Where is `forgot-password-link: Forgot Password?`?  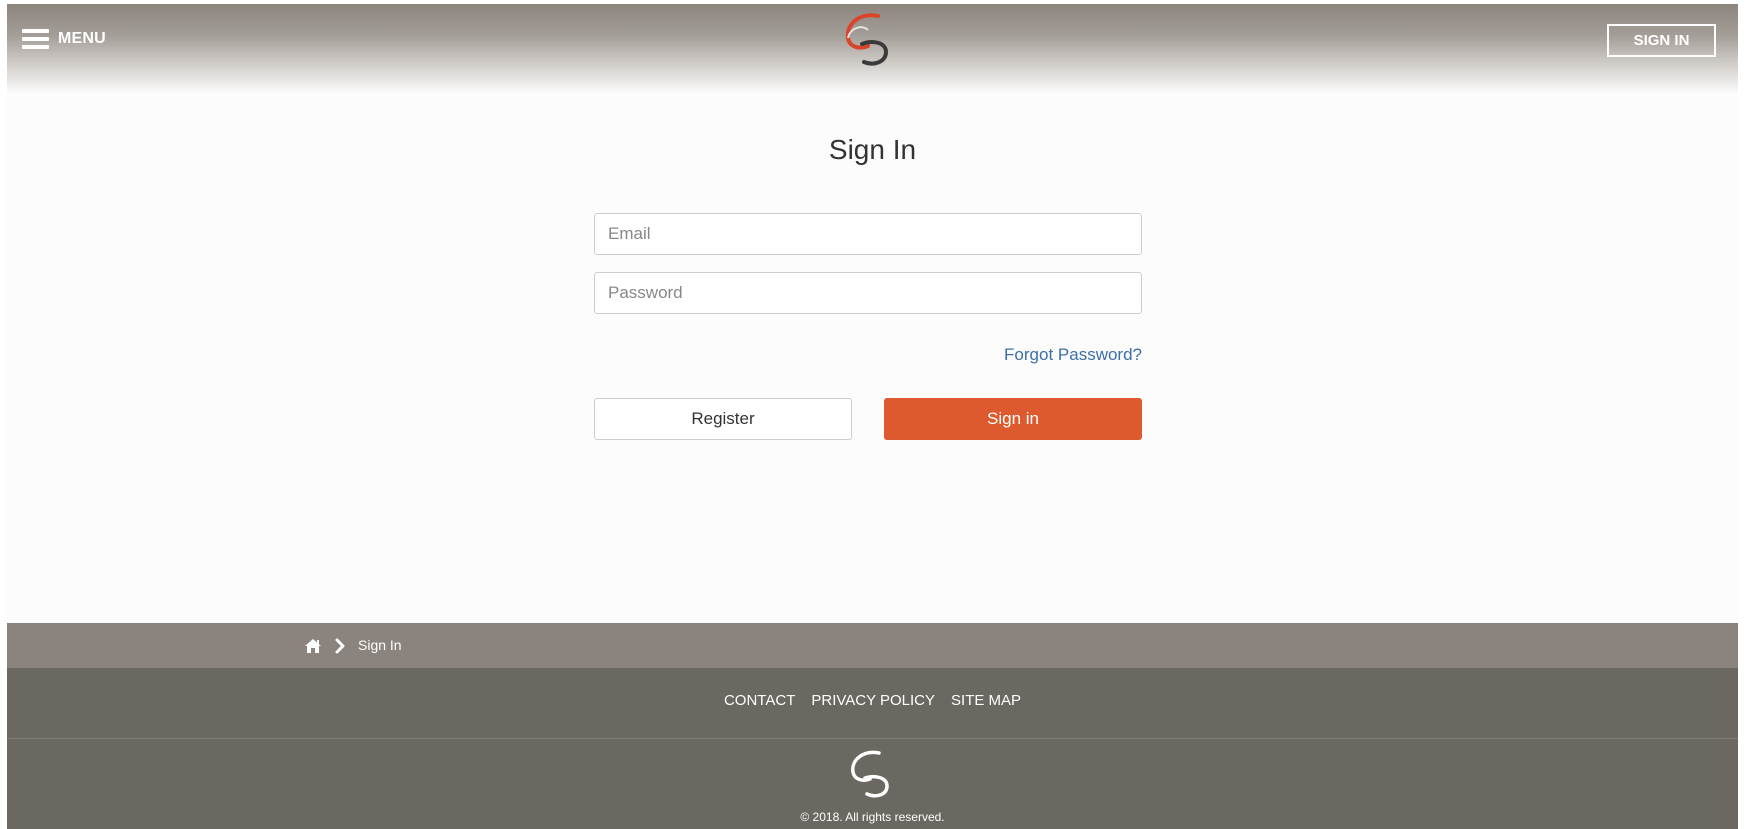
forgot-password-link: Forgot Password? is located at coordinates (868, 355).